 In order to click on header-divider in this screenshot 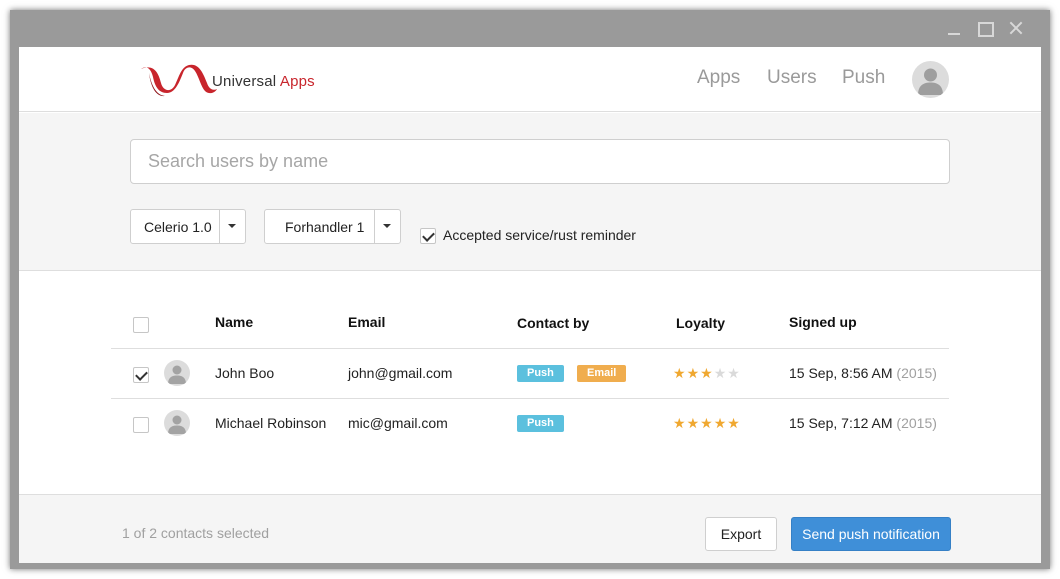, I will do `click(530, 348)`.